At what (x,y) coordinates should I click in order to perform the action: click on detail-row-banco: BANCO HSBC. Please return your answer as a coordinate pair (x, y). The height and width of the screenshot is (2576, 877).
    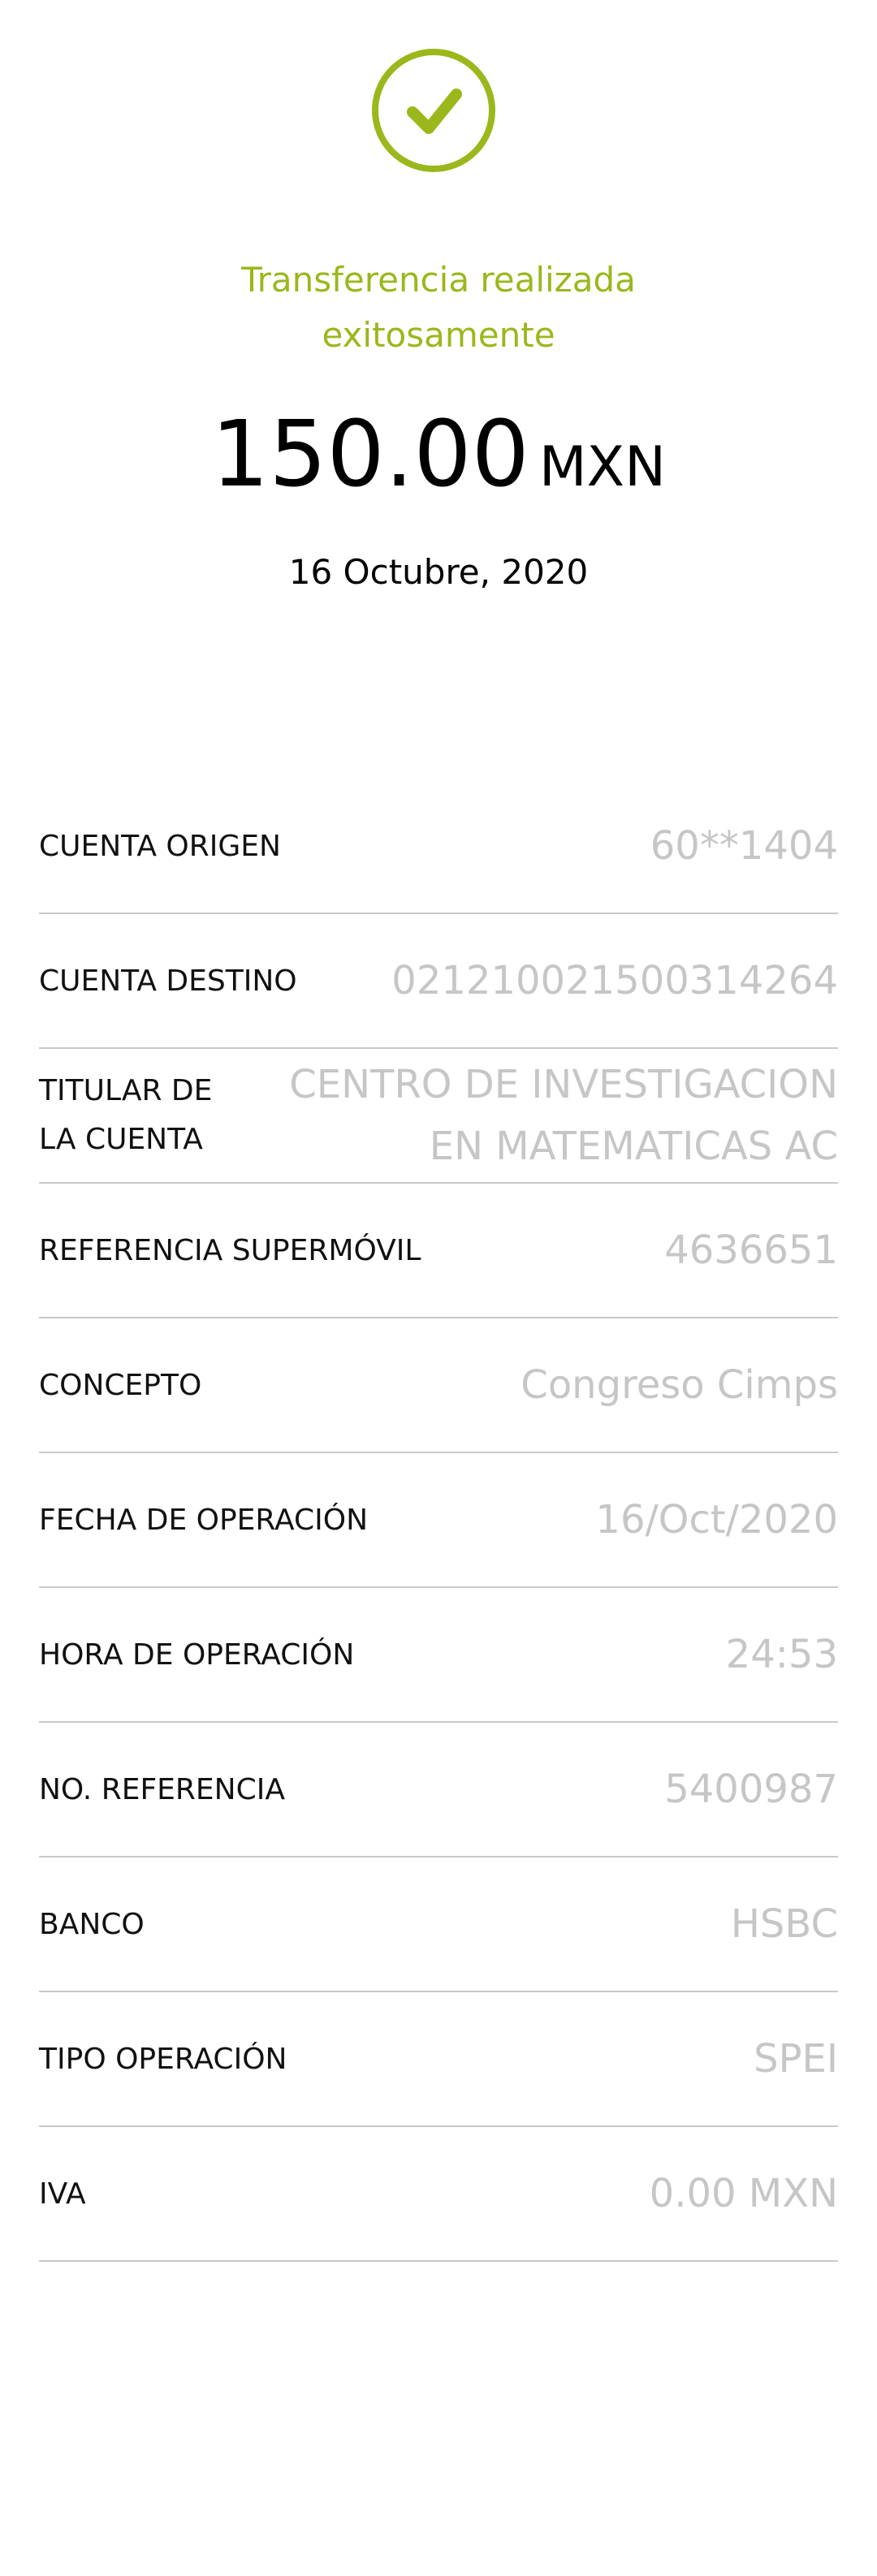
    Looking at the image, I should click on (438, 1925).